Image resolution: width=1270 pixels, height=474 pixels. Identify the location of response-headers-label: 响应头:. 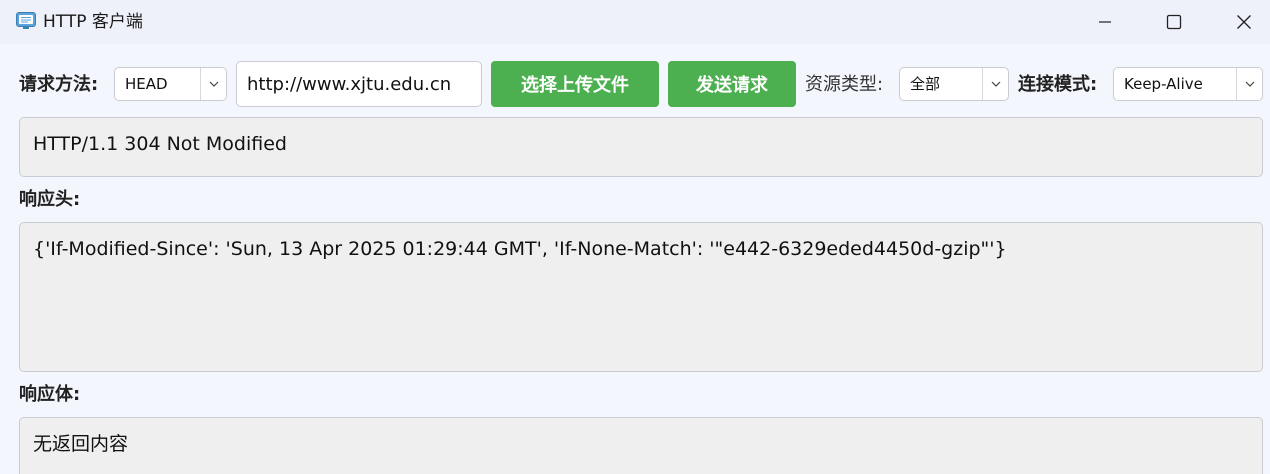
(50, 199).